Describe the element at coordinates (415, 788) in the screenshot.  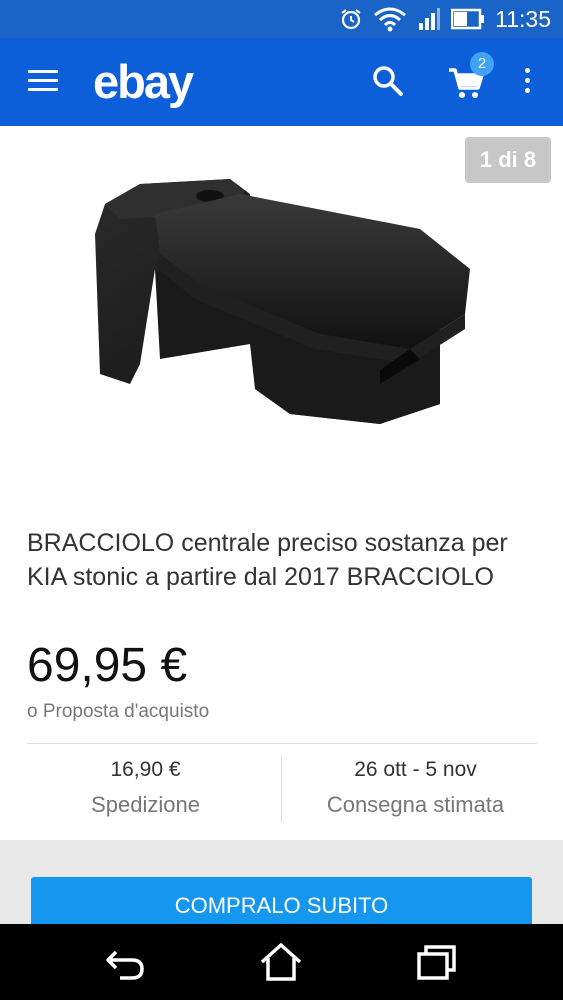
I see `estimated-delivery: 26 ott - 5 nov Consegna stimata` at that location.